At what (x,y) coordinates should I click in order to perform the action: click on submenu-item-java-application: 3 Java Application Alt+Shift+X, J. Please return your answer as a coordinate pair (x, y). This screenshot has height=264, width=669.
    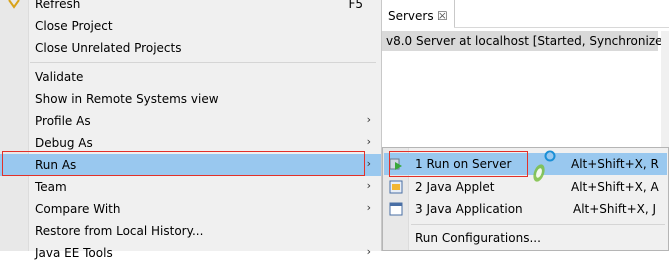
    Looking at the image, I should click on (525, 209).